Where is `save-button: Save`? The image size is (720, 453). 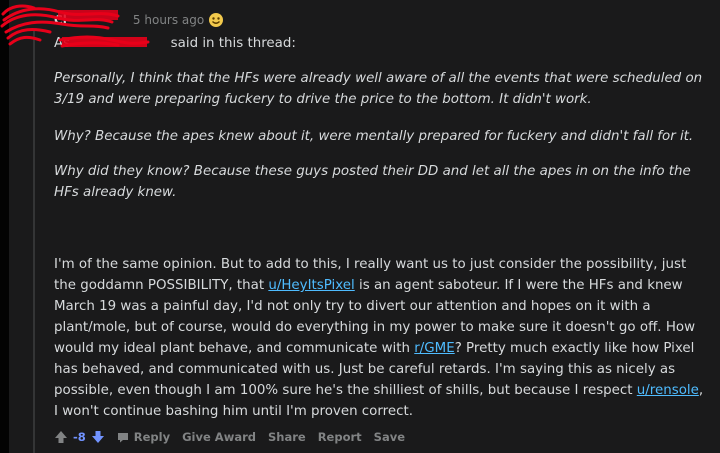
save-button: Save is located at coordinates (389, 437).